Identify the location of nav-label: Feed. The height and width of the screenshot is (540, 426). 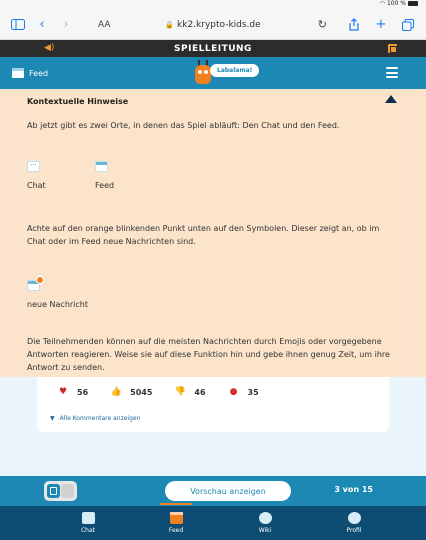
(176, 530).